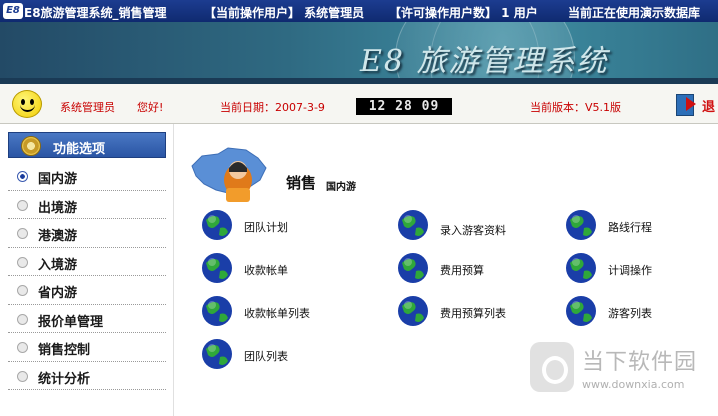 This screenshot has height=416, width=718. Describe the element at coordinates (633, 384) in the screenshot. I see `watermark-url: www.downxia.com` at that location.